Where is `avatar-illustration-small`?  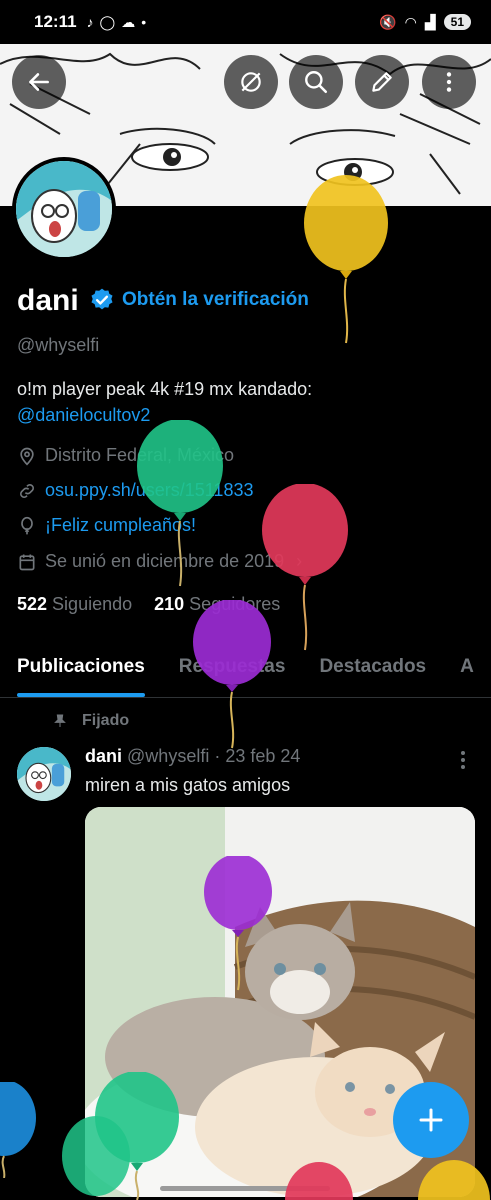 avatar-illustration-small is located at coordinates (44, 774).